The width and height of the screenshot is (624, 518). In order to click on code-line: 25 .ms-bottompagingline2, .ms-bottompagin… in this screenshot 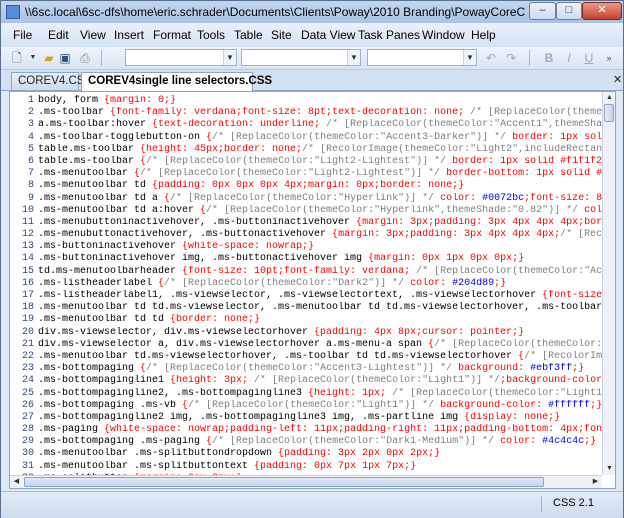, I will do `click(306, 394)`.